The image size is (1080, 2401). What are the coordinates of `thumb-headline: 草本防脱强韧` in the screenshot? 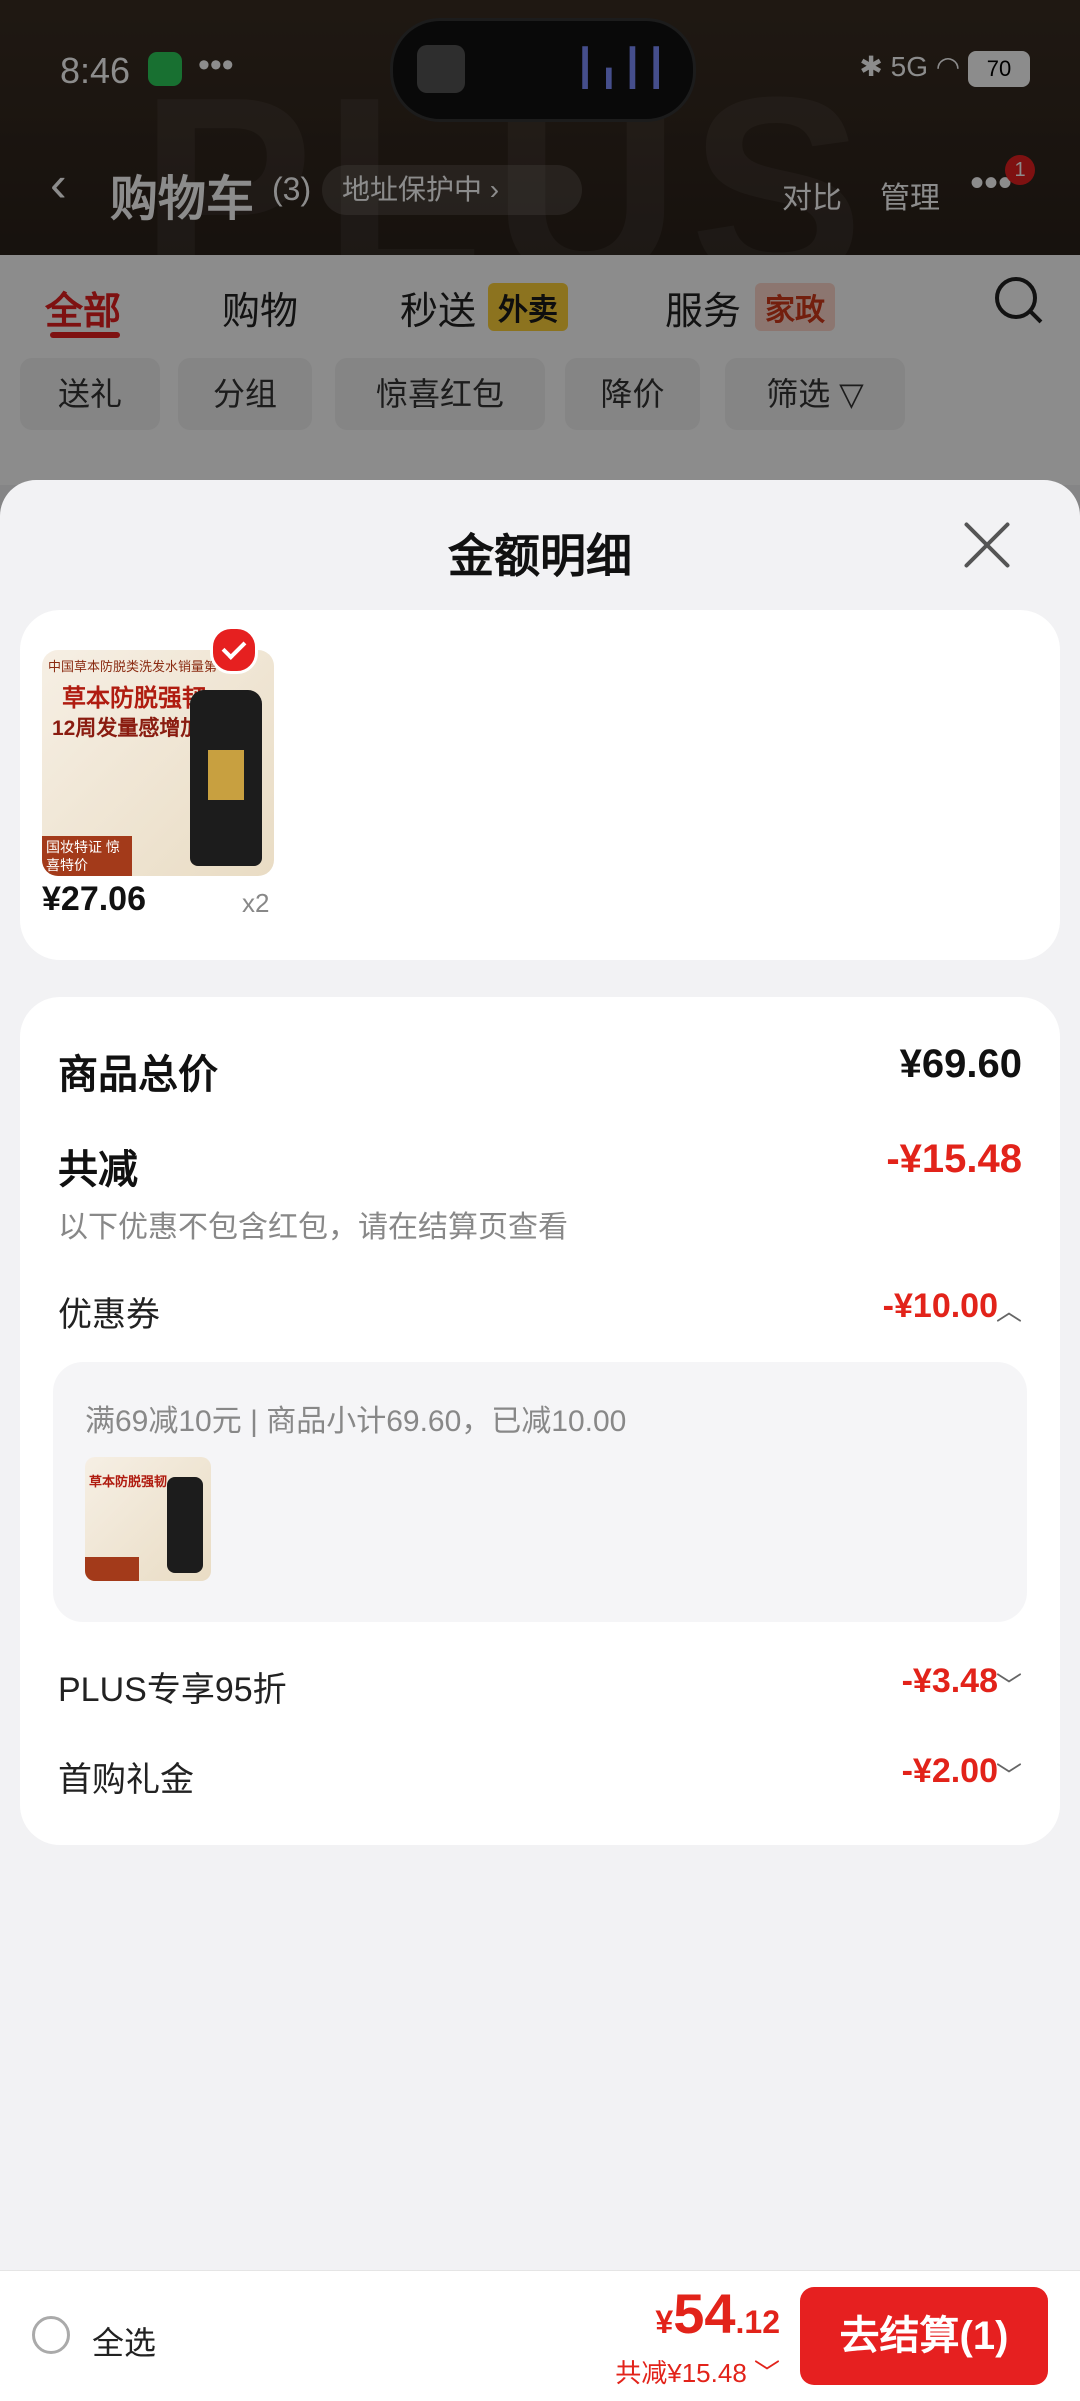 It's located at (128, 1481).